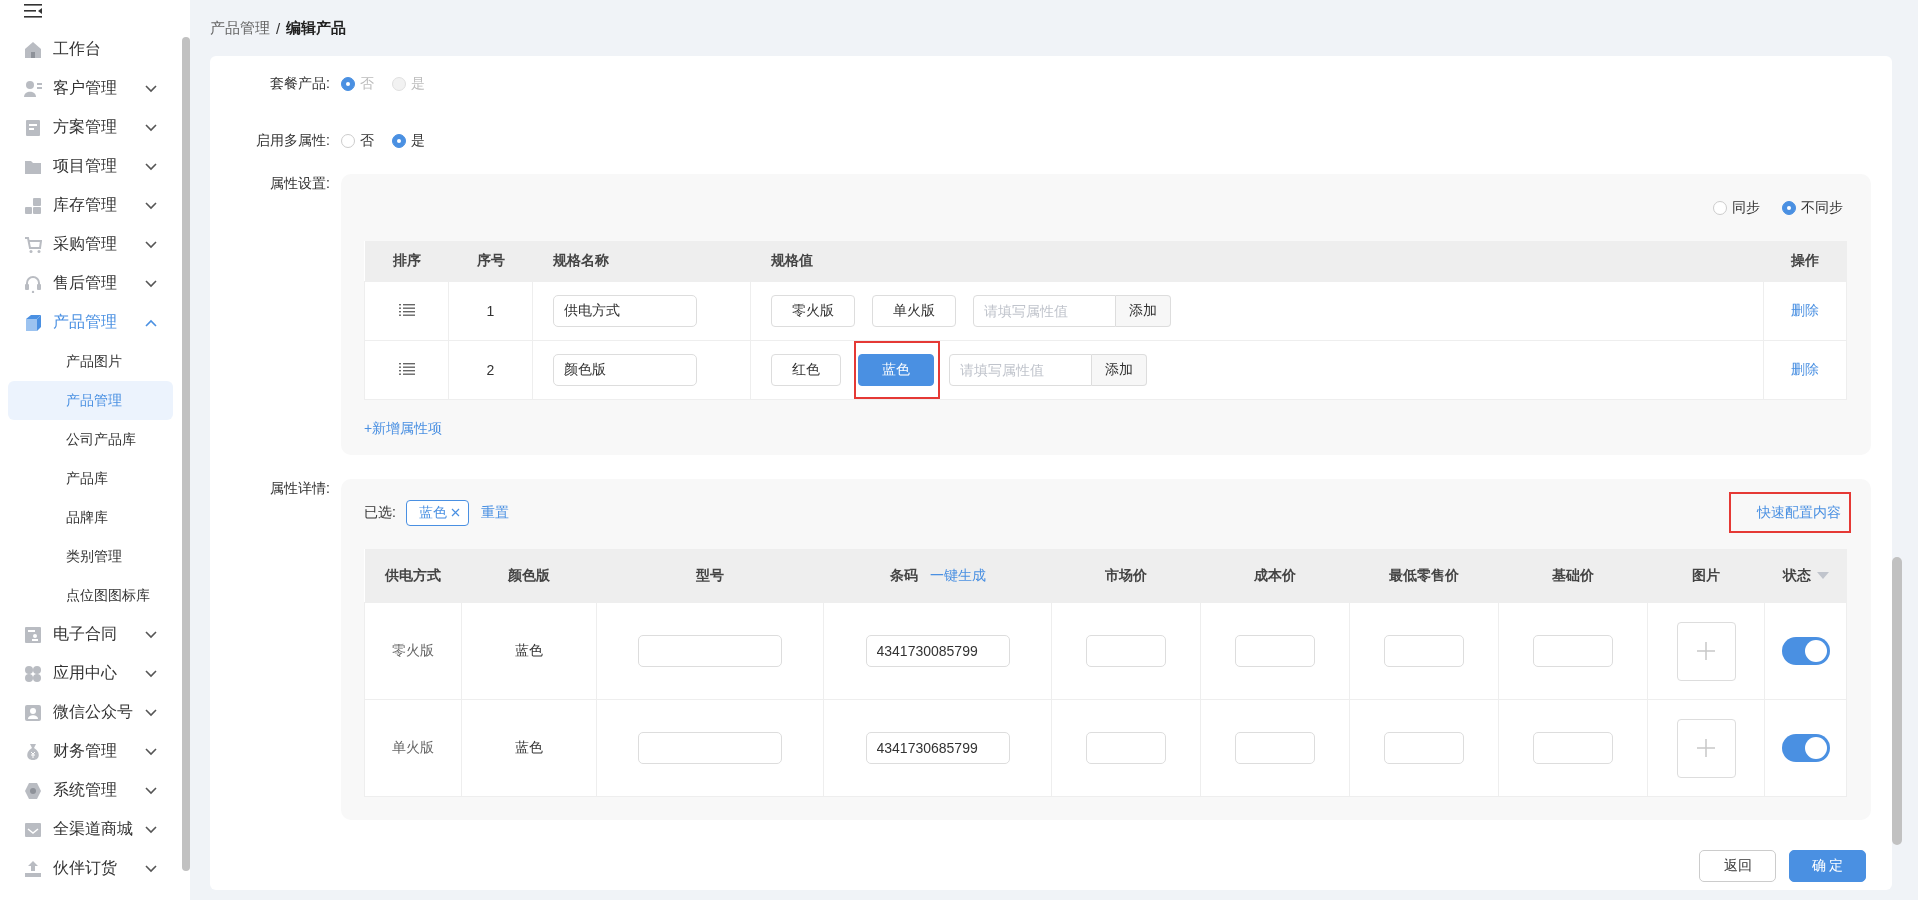  I want to click on menu-item: 库存管理, so click(90, 205).